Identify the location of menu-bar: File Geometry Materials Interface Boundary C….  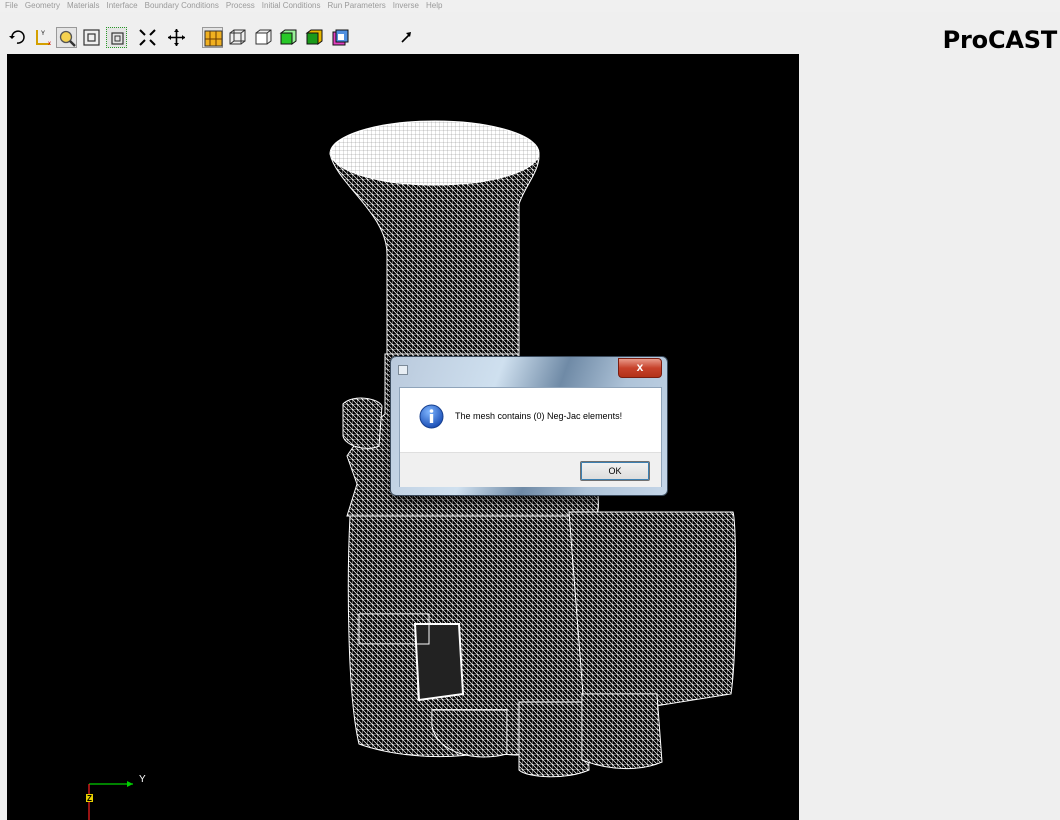
(530, 6).